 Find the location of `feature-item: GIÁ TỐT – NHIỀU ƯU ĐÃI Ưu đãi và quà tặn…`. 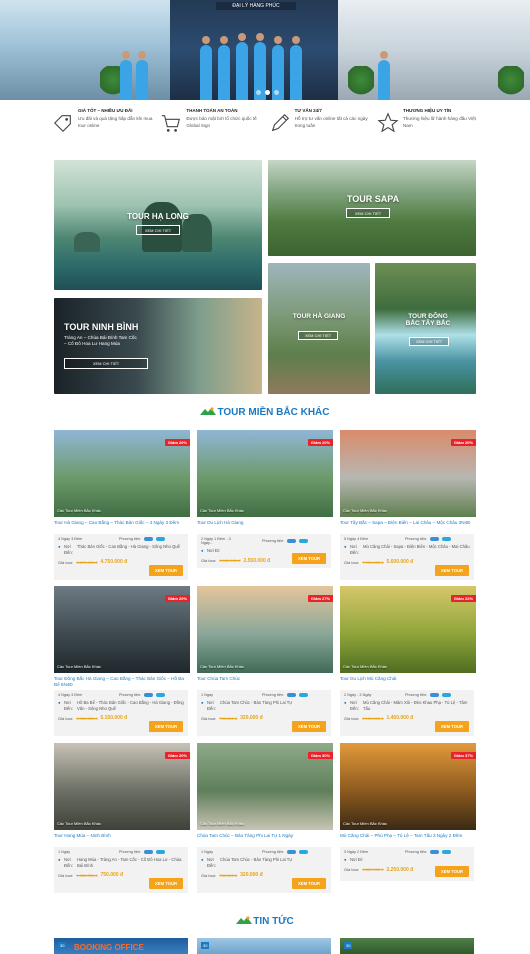

feature-item: GIÁ TỐT – NHIỀU ƯU ĐÃI Ưu đãi và quà tặn… is located at coordinates (104, 121).